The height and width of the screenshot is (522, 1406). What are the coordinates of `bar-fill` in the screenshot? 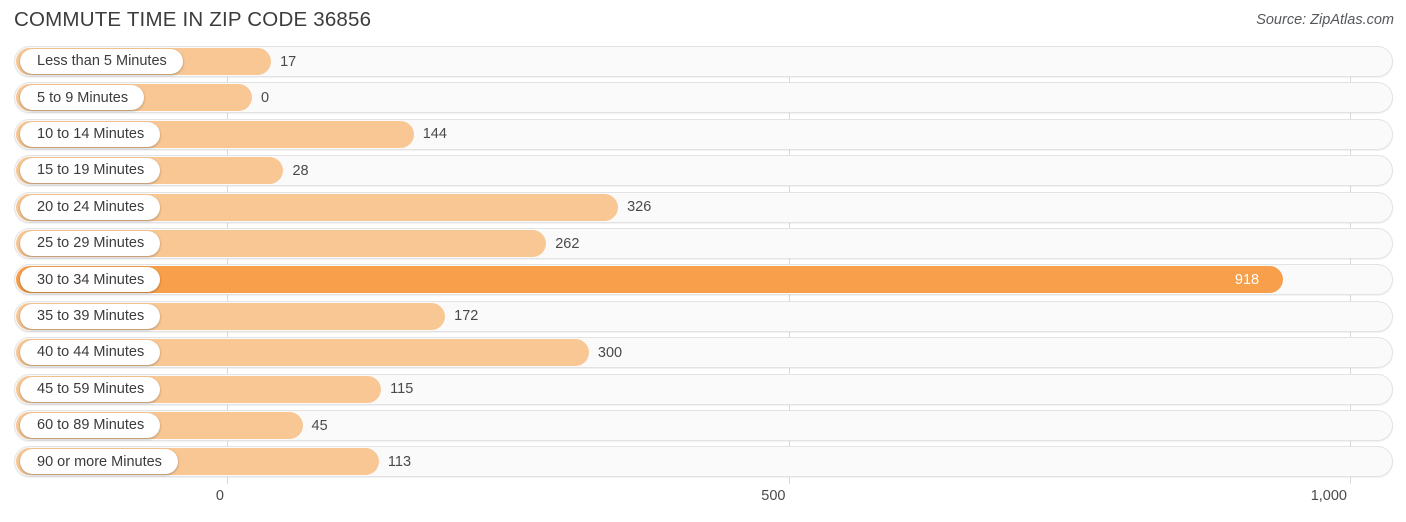 It's located at (649, 280).